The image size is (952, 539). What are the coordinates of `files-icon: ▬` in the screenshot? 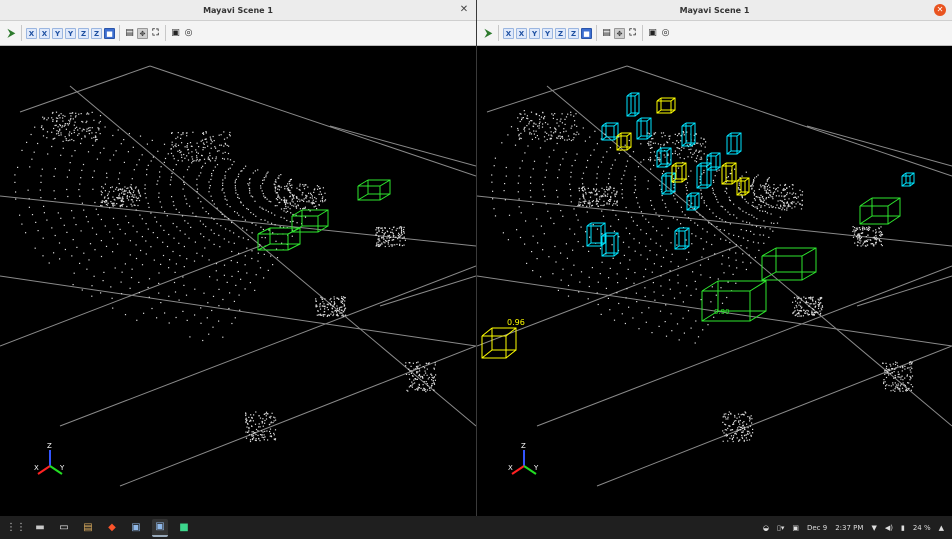 It's located at (40, 528).